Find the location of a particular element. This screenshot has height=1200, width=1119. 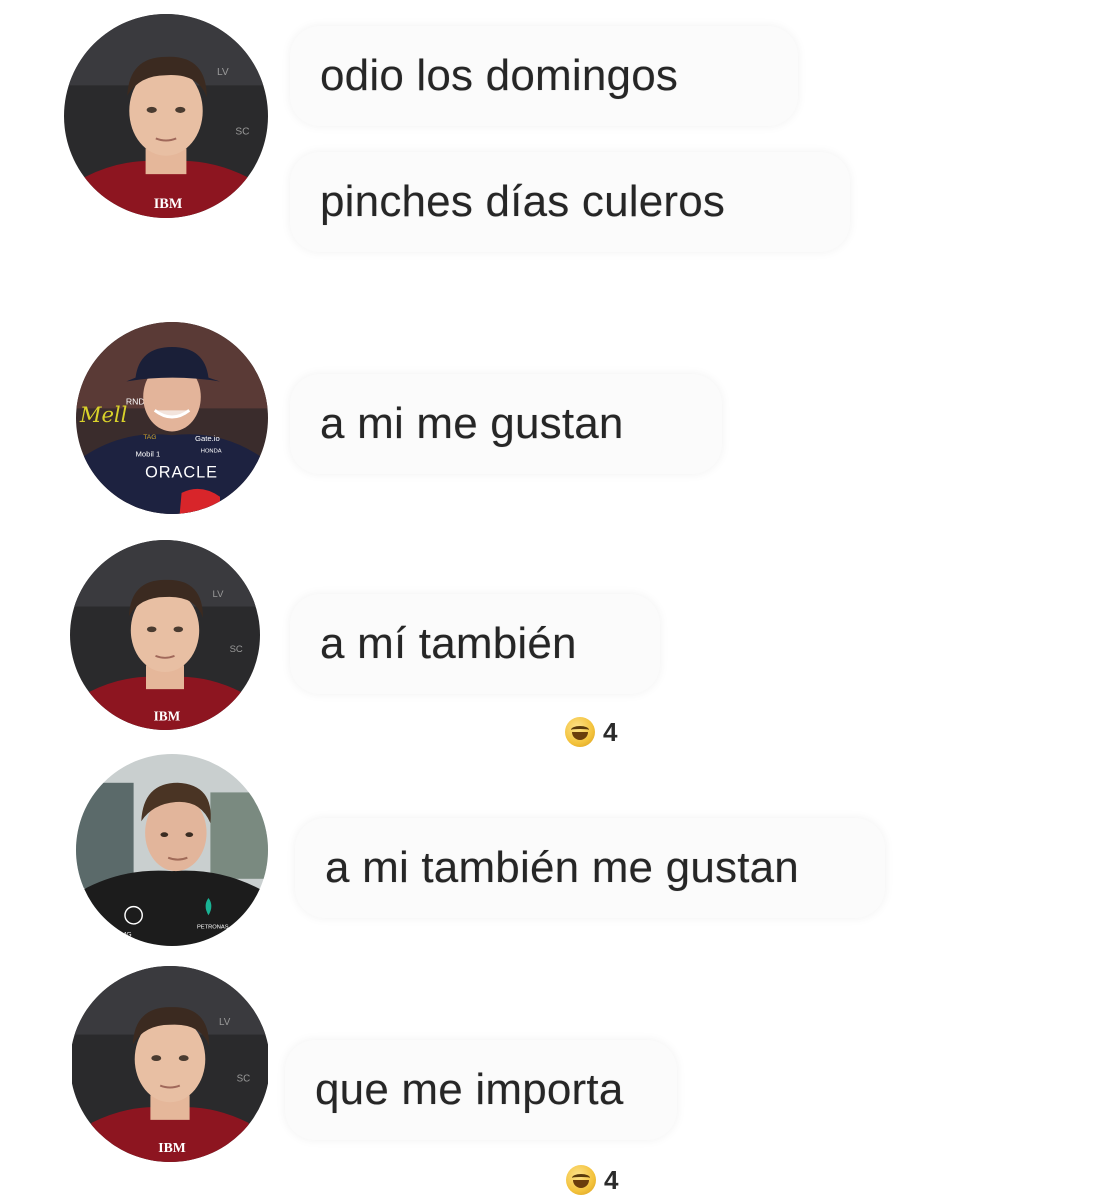

sponsor-text: HONDA is located at coordinates (211, 452).